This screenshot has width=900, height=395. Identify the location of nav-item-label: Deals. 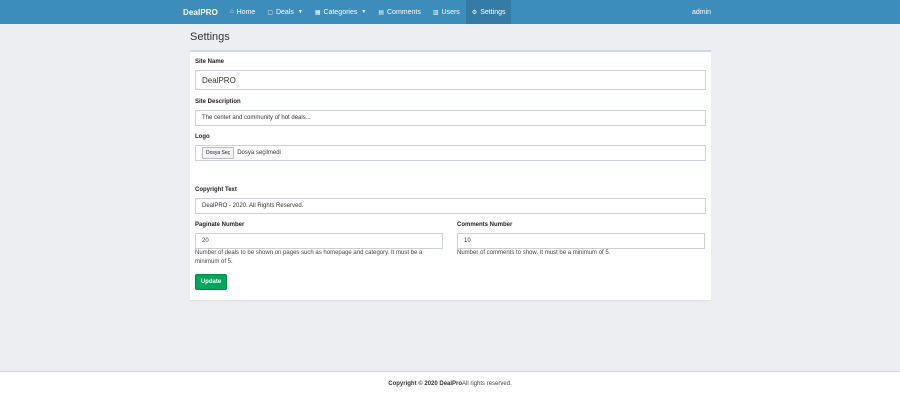
(284, 12).